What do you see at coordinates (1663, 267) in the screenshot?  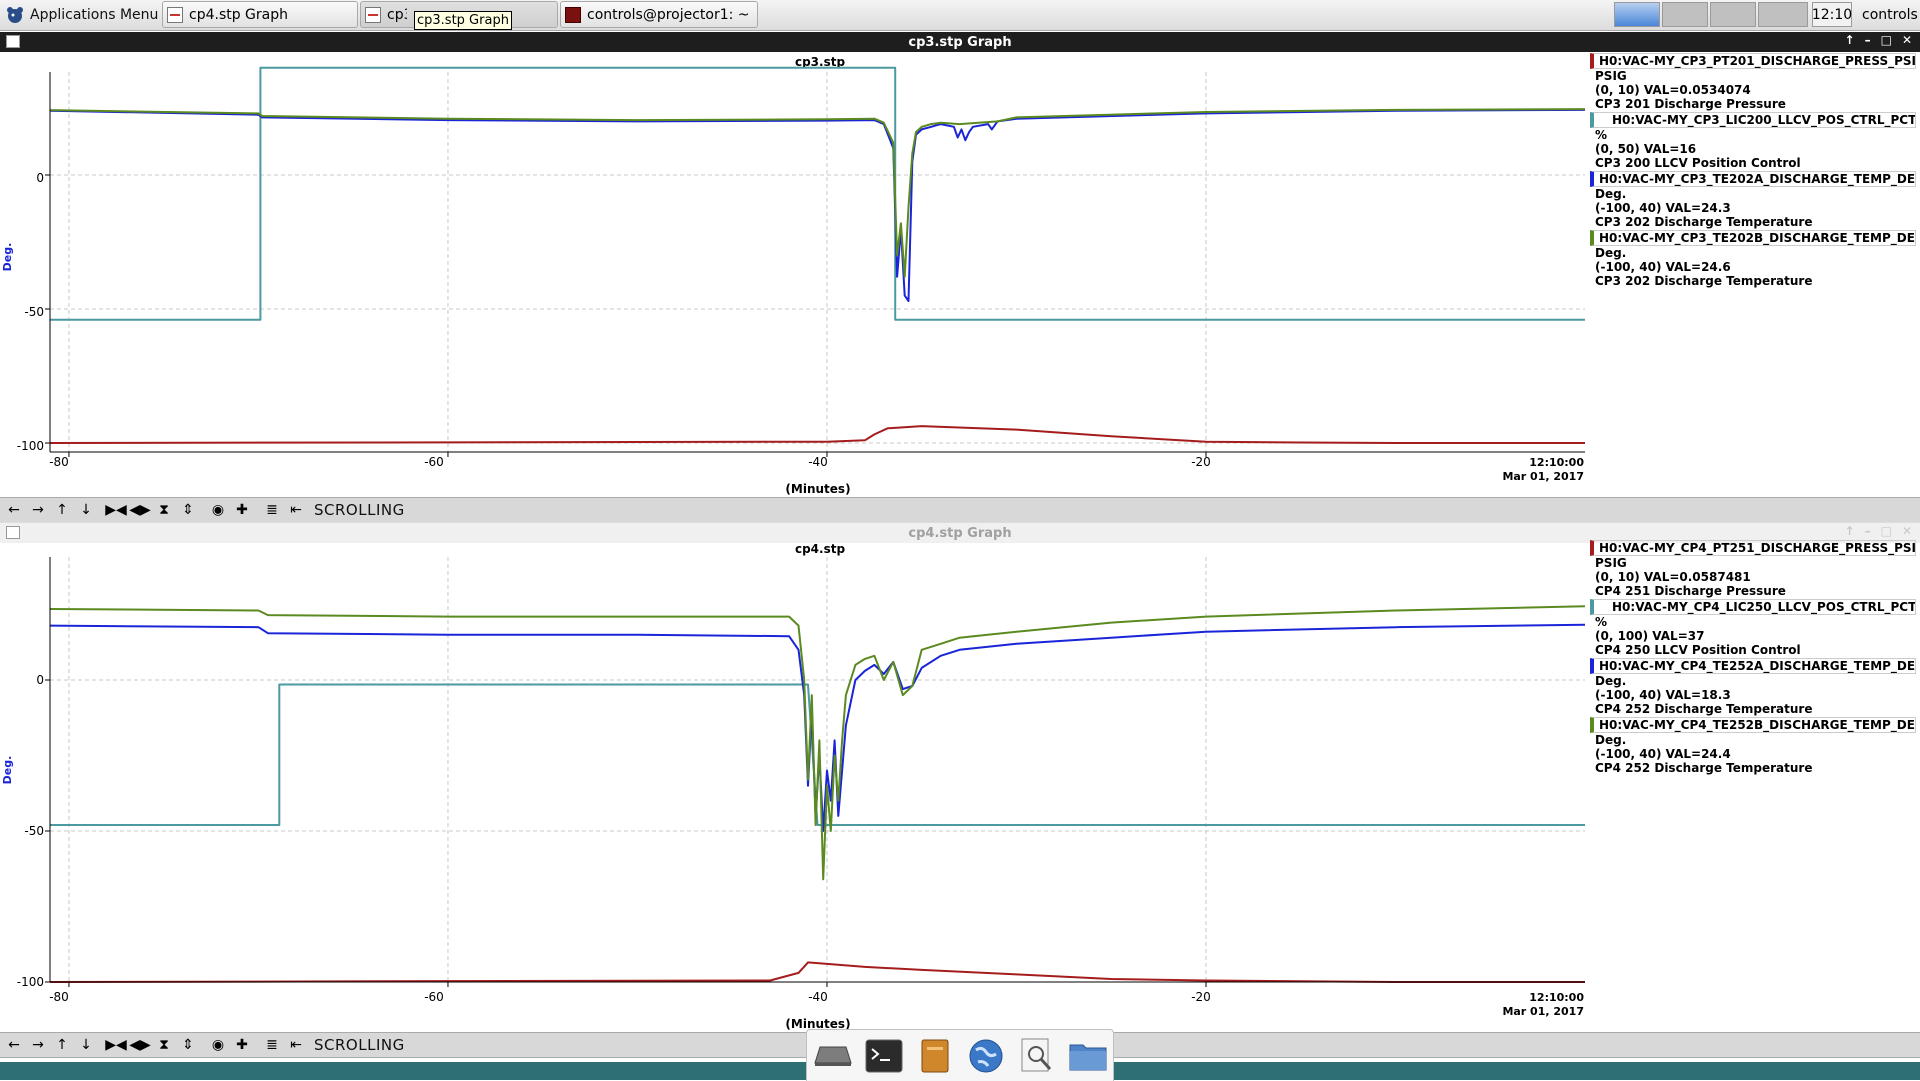 I see `legend-range: (-100, 40) VAL=24.6` at bounding box center [1663, 267].